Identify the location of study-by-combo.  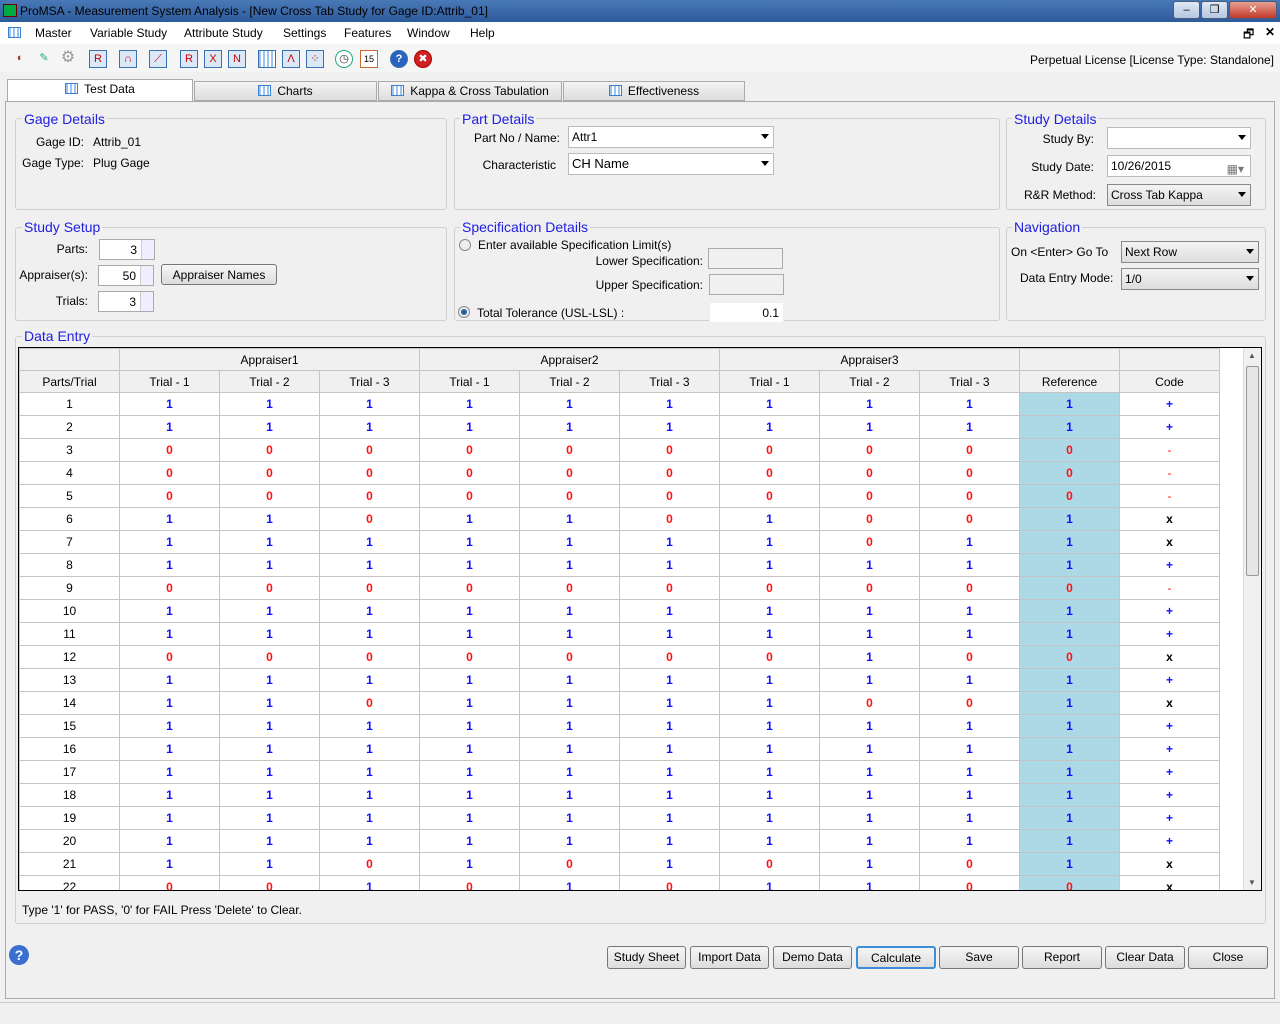
(1179, 138).